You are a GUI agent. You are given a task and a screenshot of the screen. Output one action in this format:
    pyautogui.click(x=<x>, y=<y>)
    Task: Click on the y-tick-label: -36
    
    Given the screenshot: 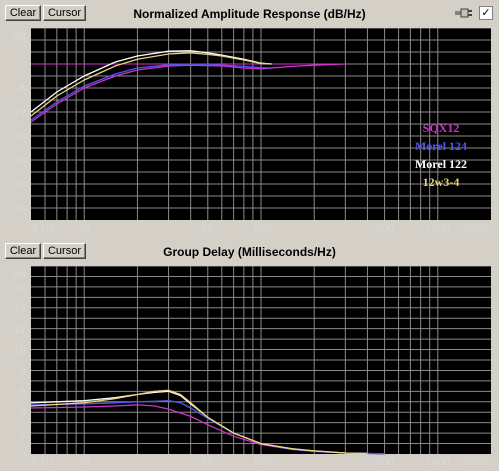 What is the action you would take?
    pyautogui.click(x=18, y=209)
    